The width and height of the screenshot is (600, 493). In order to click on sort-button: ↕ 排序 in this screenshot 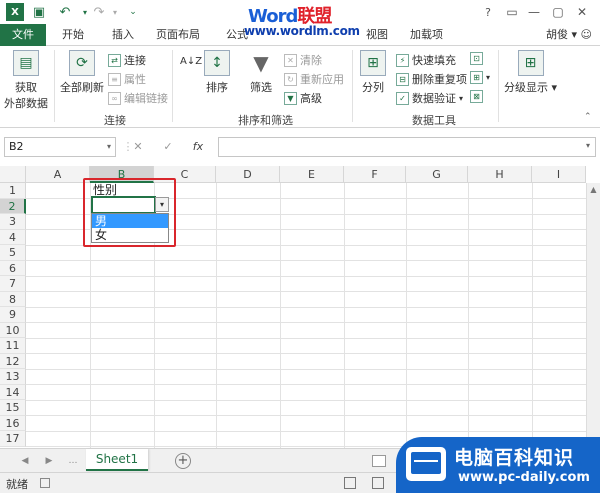, I will do `click(217, 72)`.